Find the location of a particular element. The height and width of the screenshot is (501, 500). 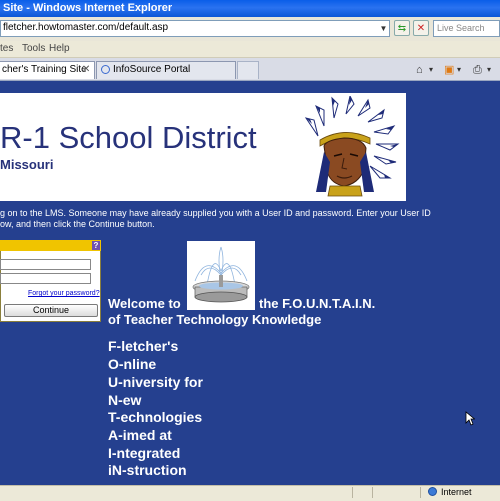

welcome-subtitle: of Teacher Technology Knowledge is located at coordinates (215, 319).